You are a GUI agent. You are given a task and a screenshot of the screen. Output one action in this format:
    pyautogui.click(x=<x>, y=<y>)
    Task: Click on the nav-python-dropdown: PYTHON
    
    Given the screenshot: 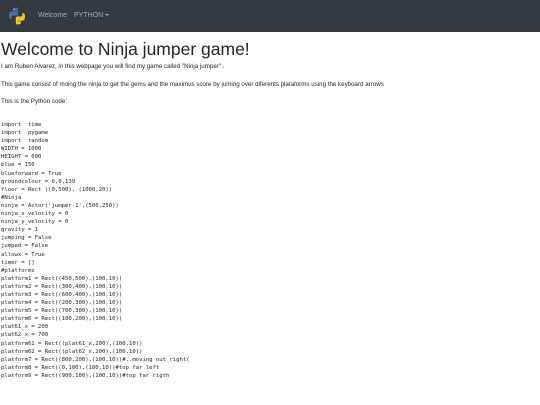 What is the action you would take?
    pyautogui.click(x=92, y=16)
    